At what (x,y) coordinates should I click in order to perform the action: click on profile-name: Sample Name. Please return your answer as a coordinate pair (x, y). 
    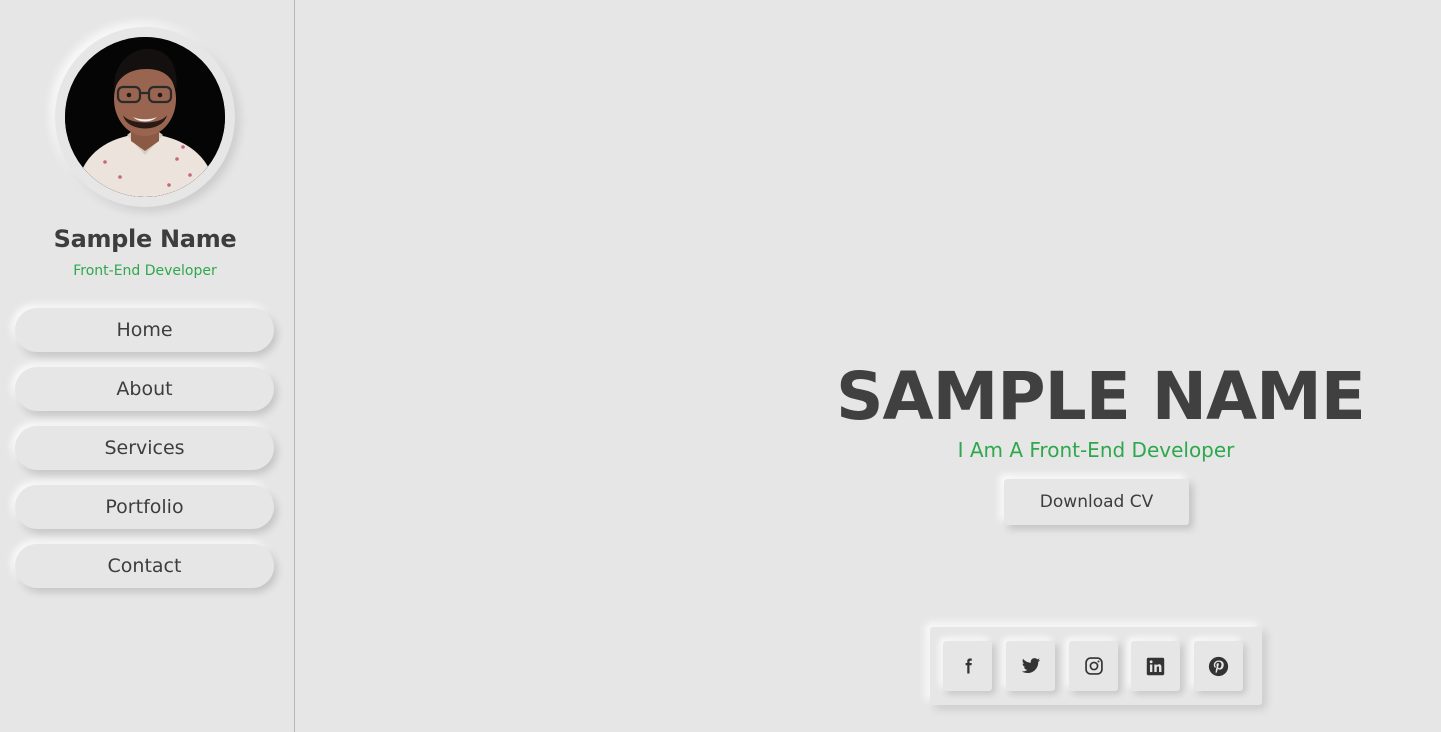
    Looking at the image, I should click on (145, 239).